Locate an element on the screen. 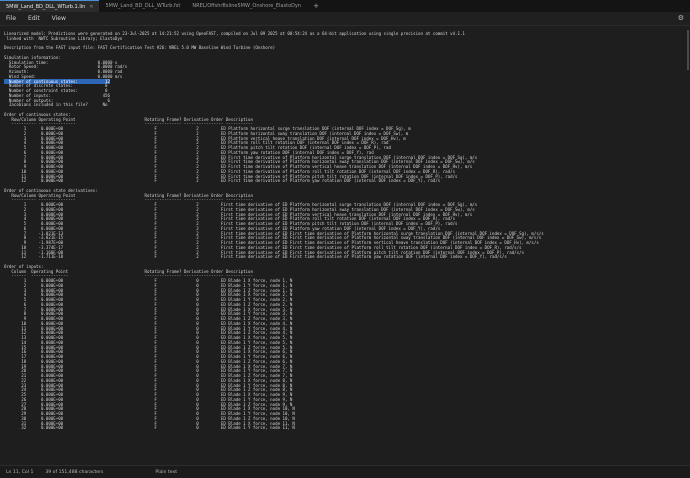  menu-edit: Edit is located at coordinates (34, 18).